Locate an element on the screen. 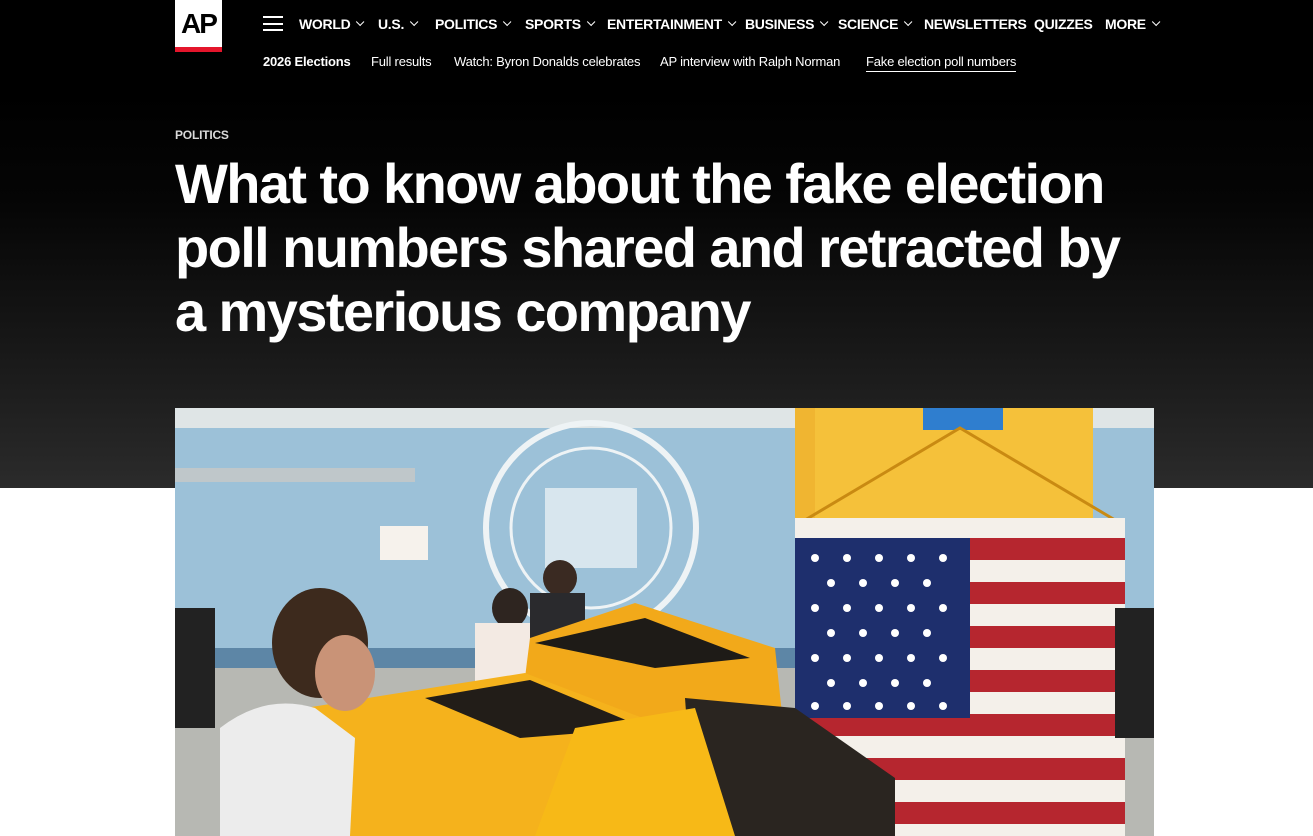 Image resolution: width=1313 pixels, height=836 pixels. ap-logo: AP is located at coordinates (198, 26).